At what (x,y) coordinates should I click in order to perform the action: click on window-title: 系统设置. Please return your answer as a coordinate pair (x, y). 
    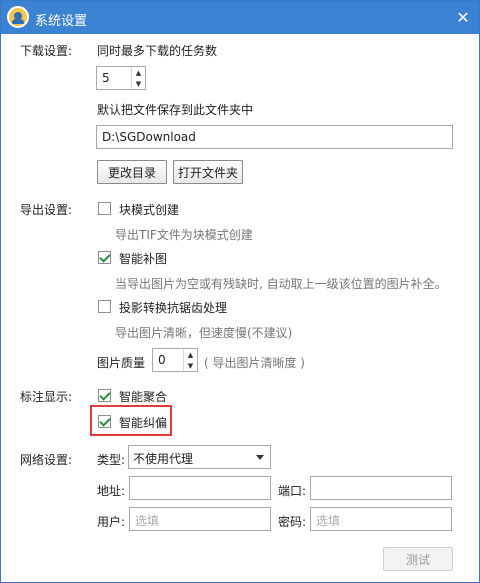
    Looking at the image, I should click on (61, 21).